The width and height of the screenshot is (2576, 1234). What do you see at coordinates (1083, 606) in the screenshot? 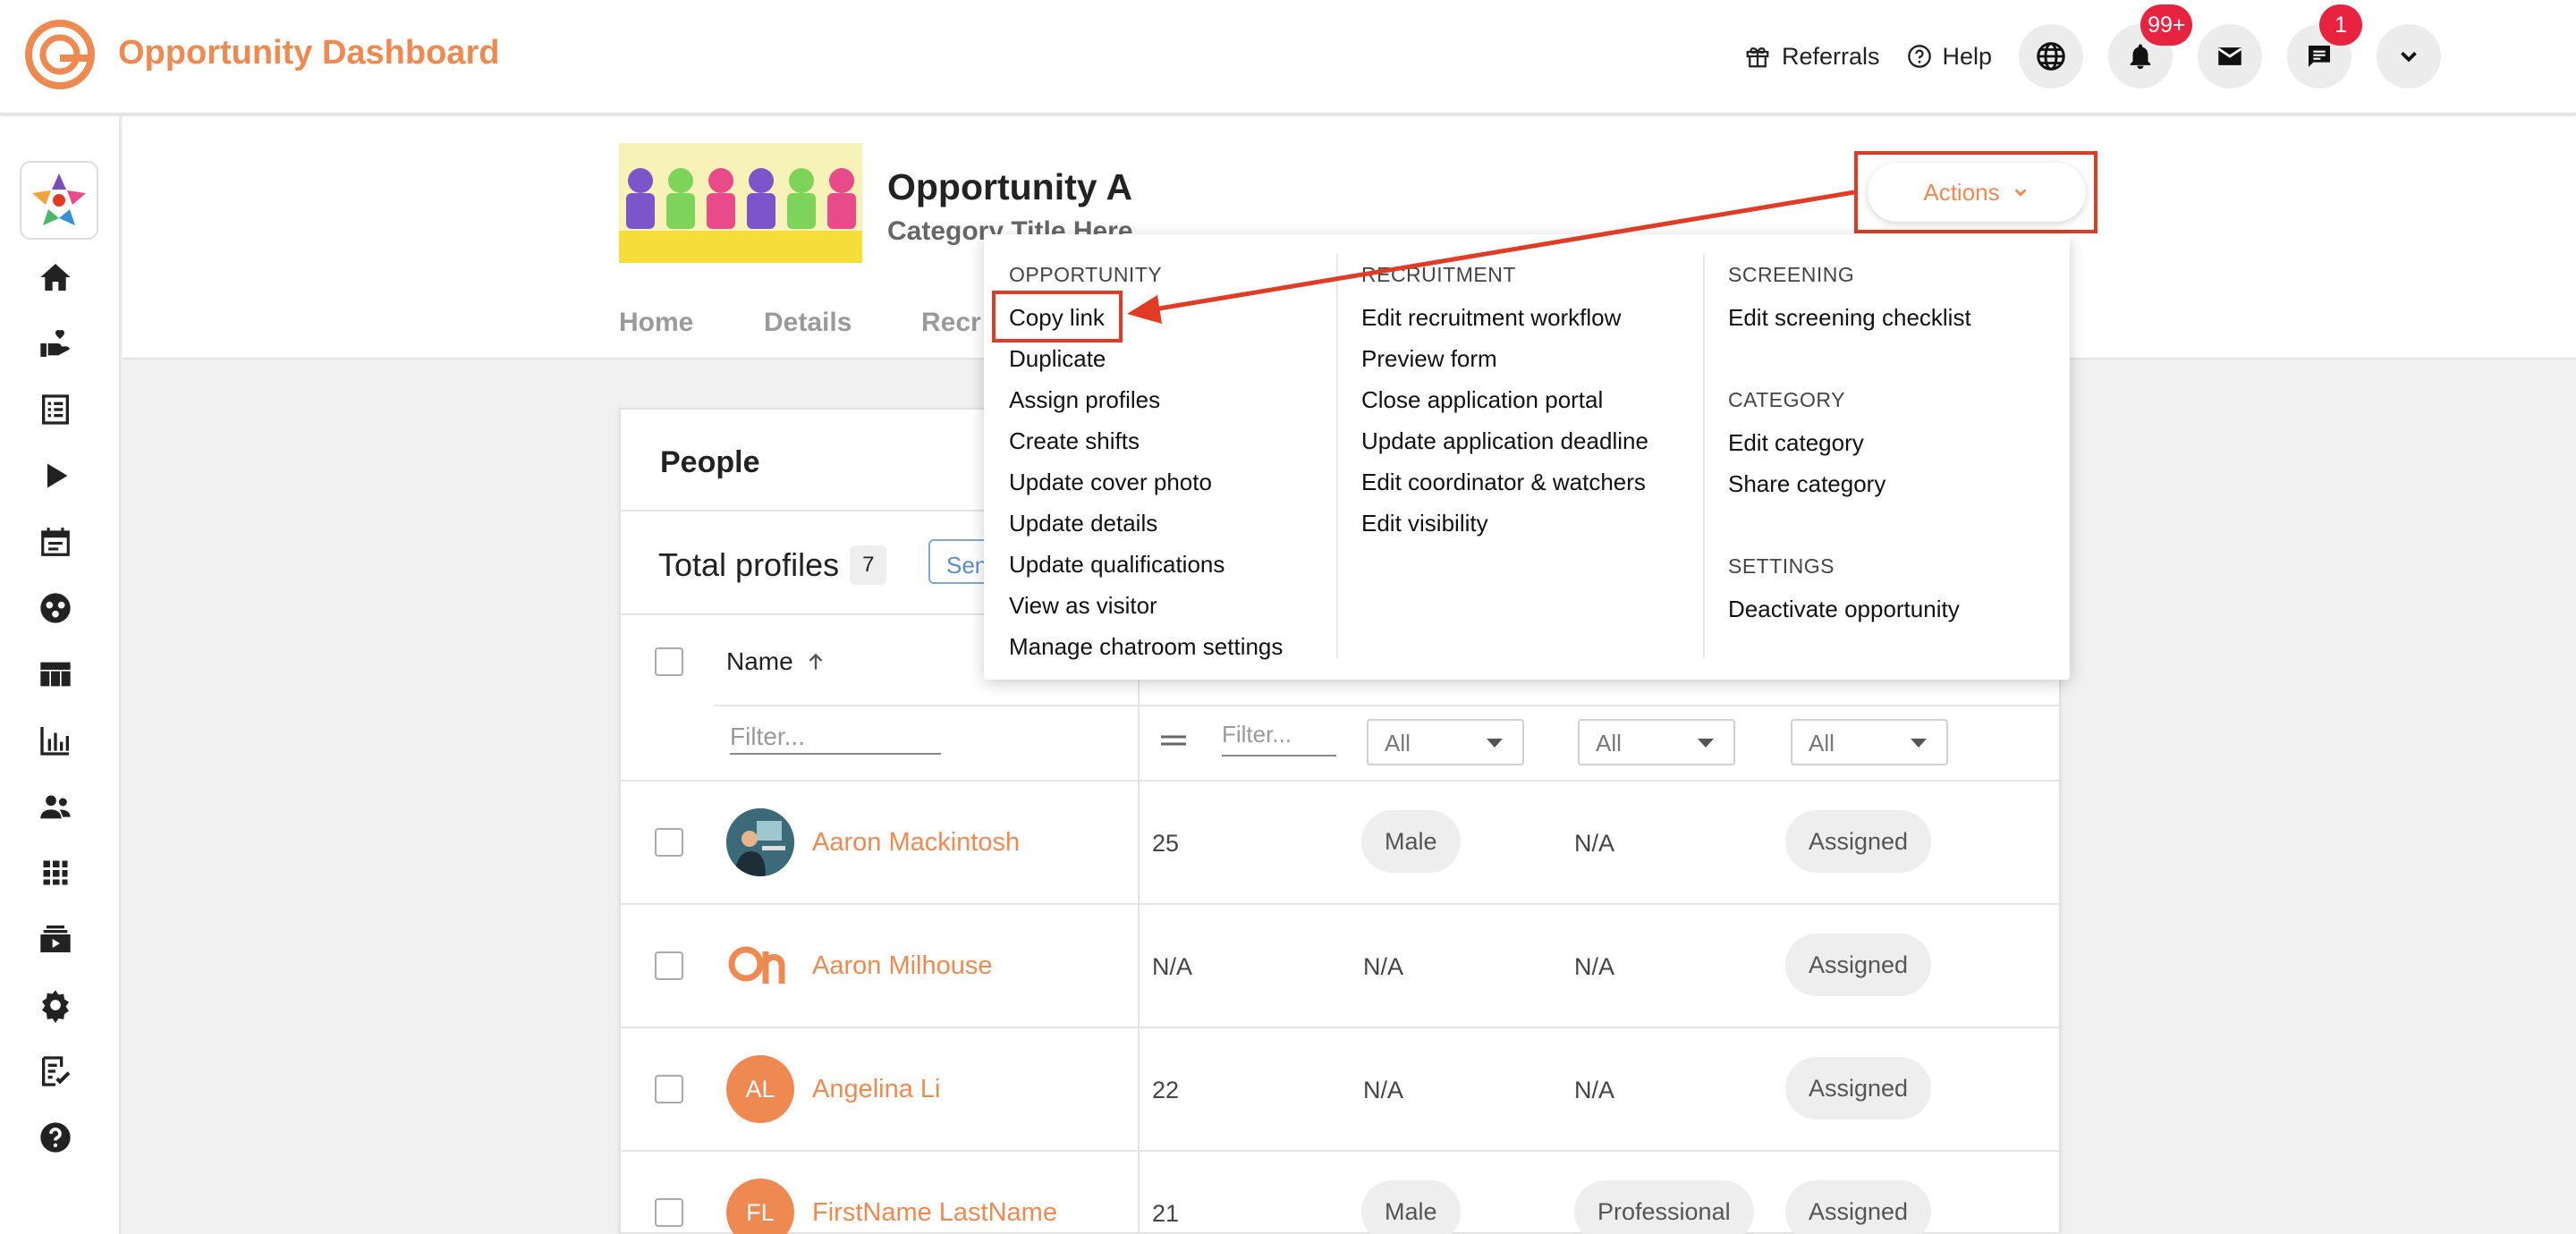
I see `menu-item-view-as-visitor: View as visitor` at bounding box center [1083, 606].